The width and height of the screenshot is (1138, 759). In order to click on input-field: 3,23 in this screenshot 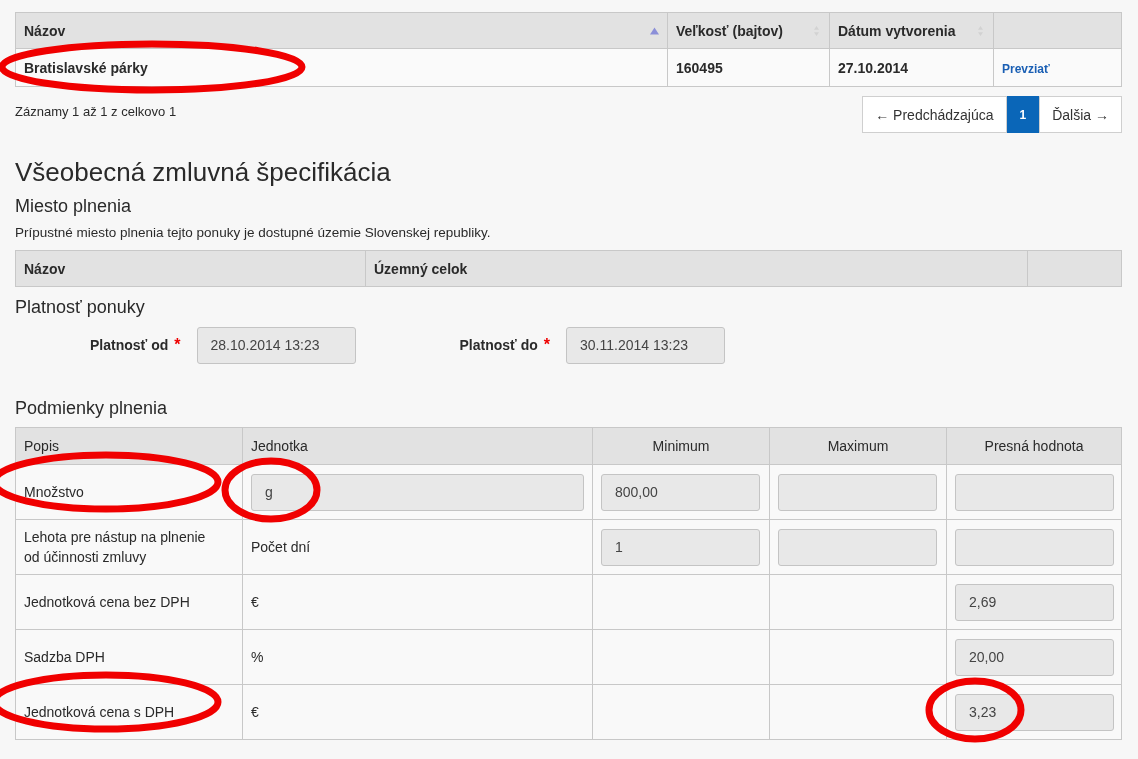, I will do `click(1034, 712)`.